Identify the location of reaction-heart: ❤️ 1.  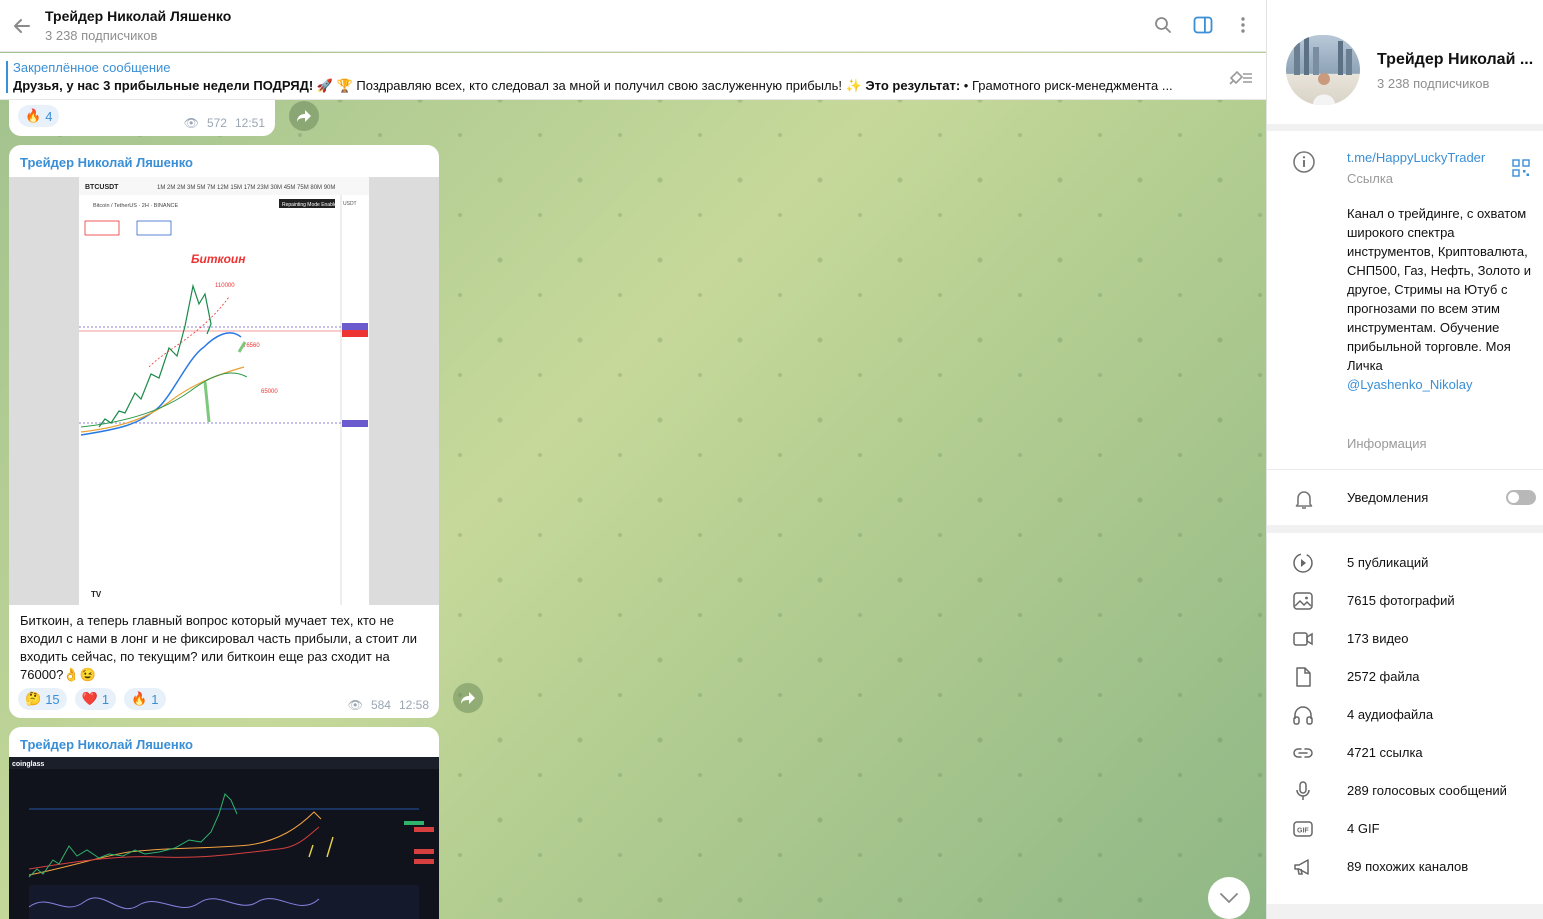
(95, 699).